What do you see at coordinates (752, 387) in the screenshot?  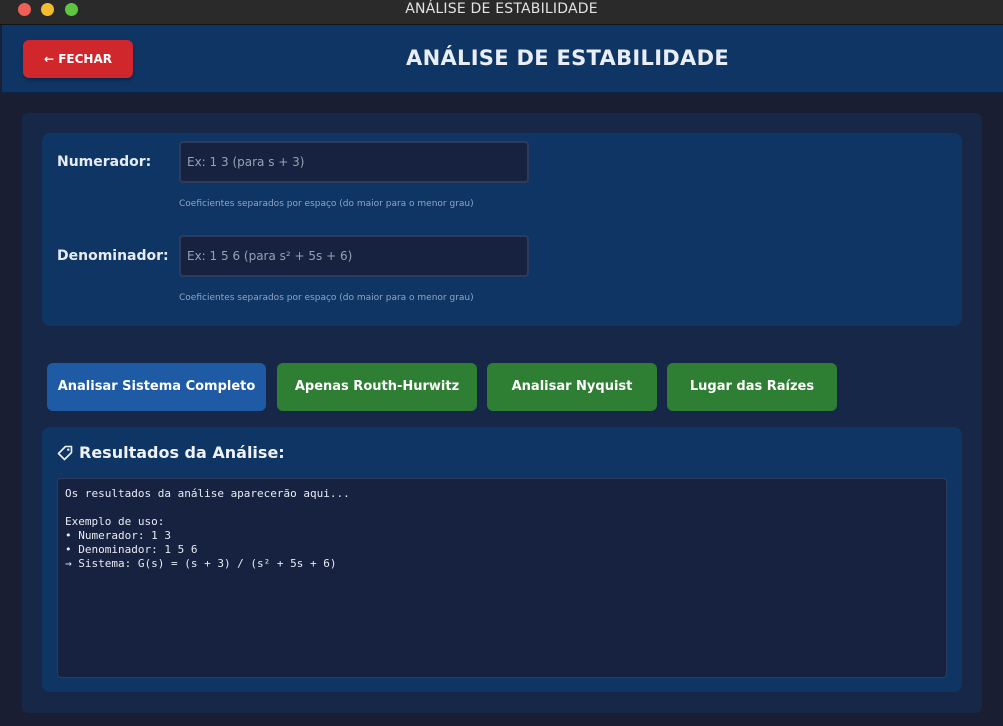 I see `root-locus-button: Lugar das Raízes` at bounding box center [752, 387].